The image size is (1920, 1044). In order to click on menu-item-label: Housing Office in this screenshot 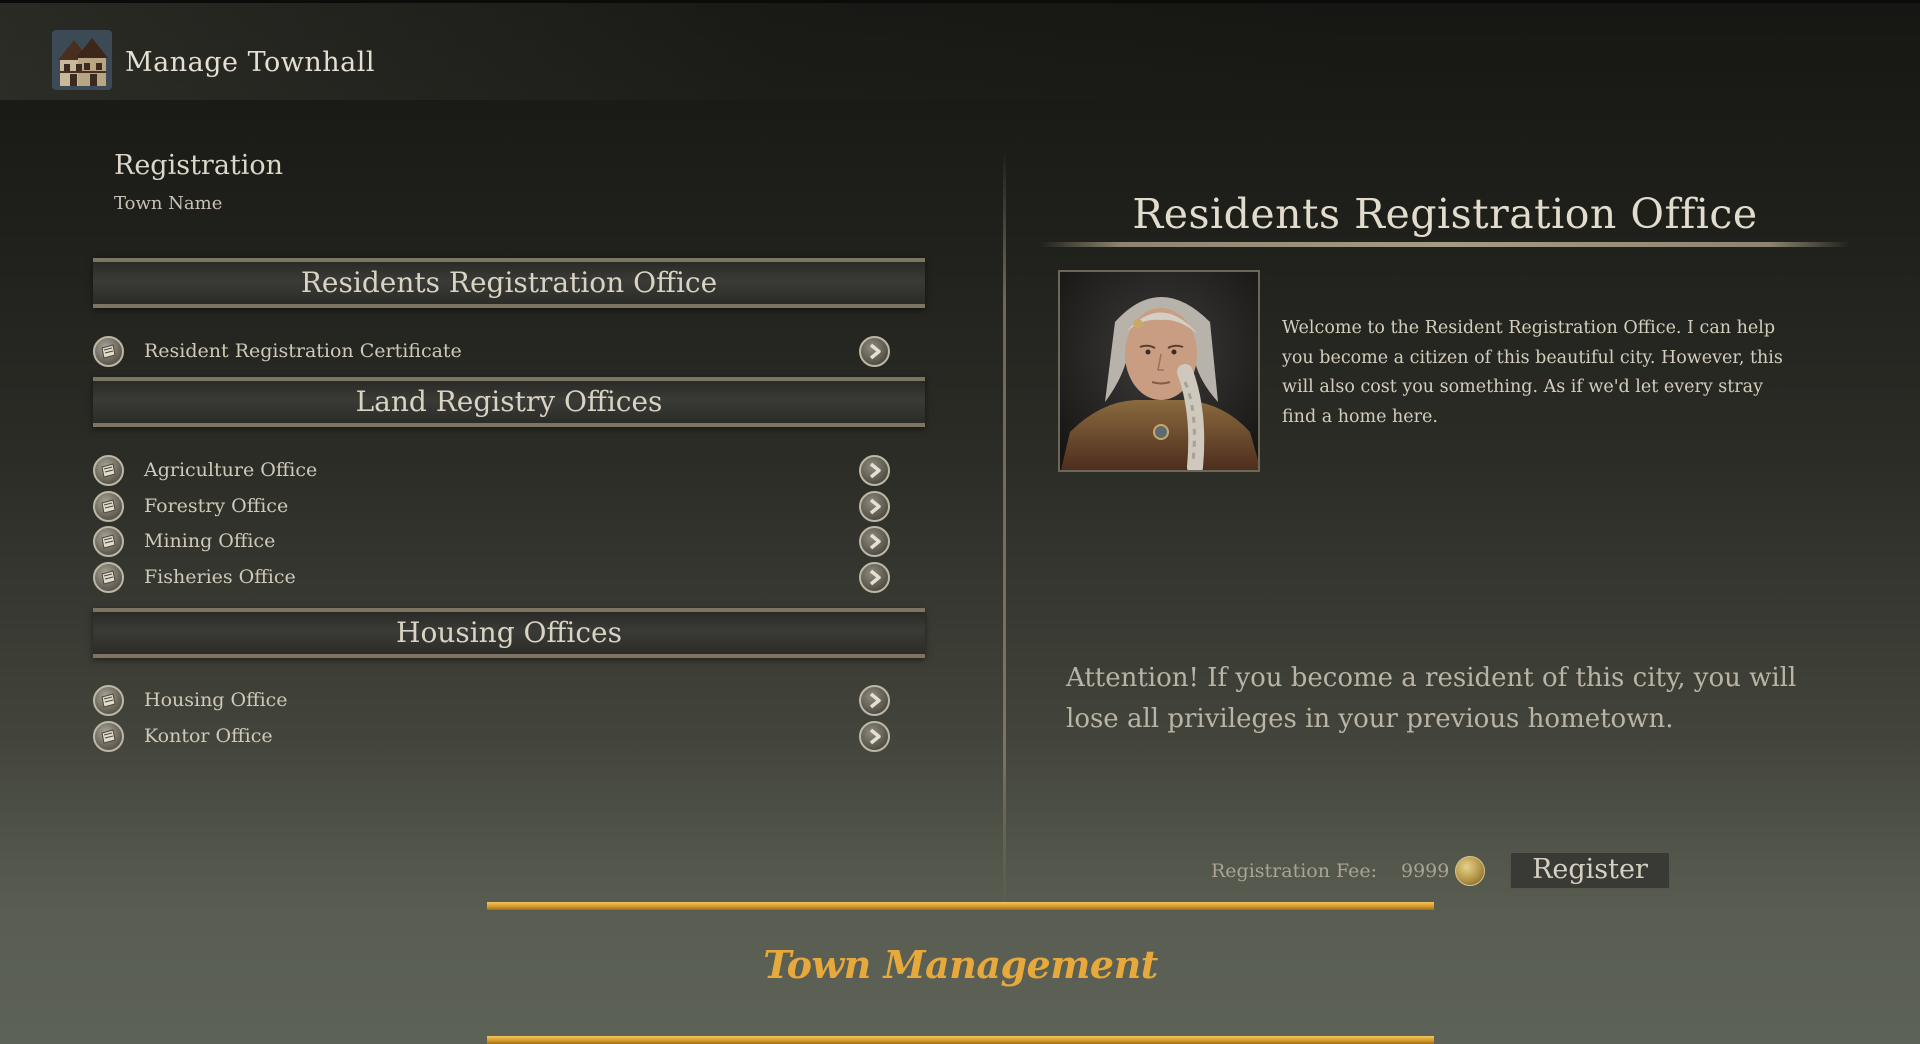, I will do `click(216, 700)`.